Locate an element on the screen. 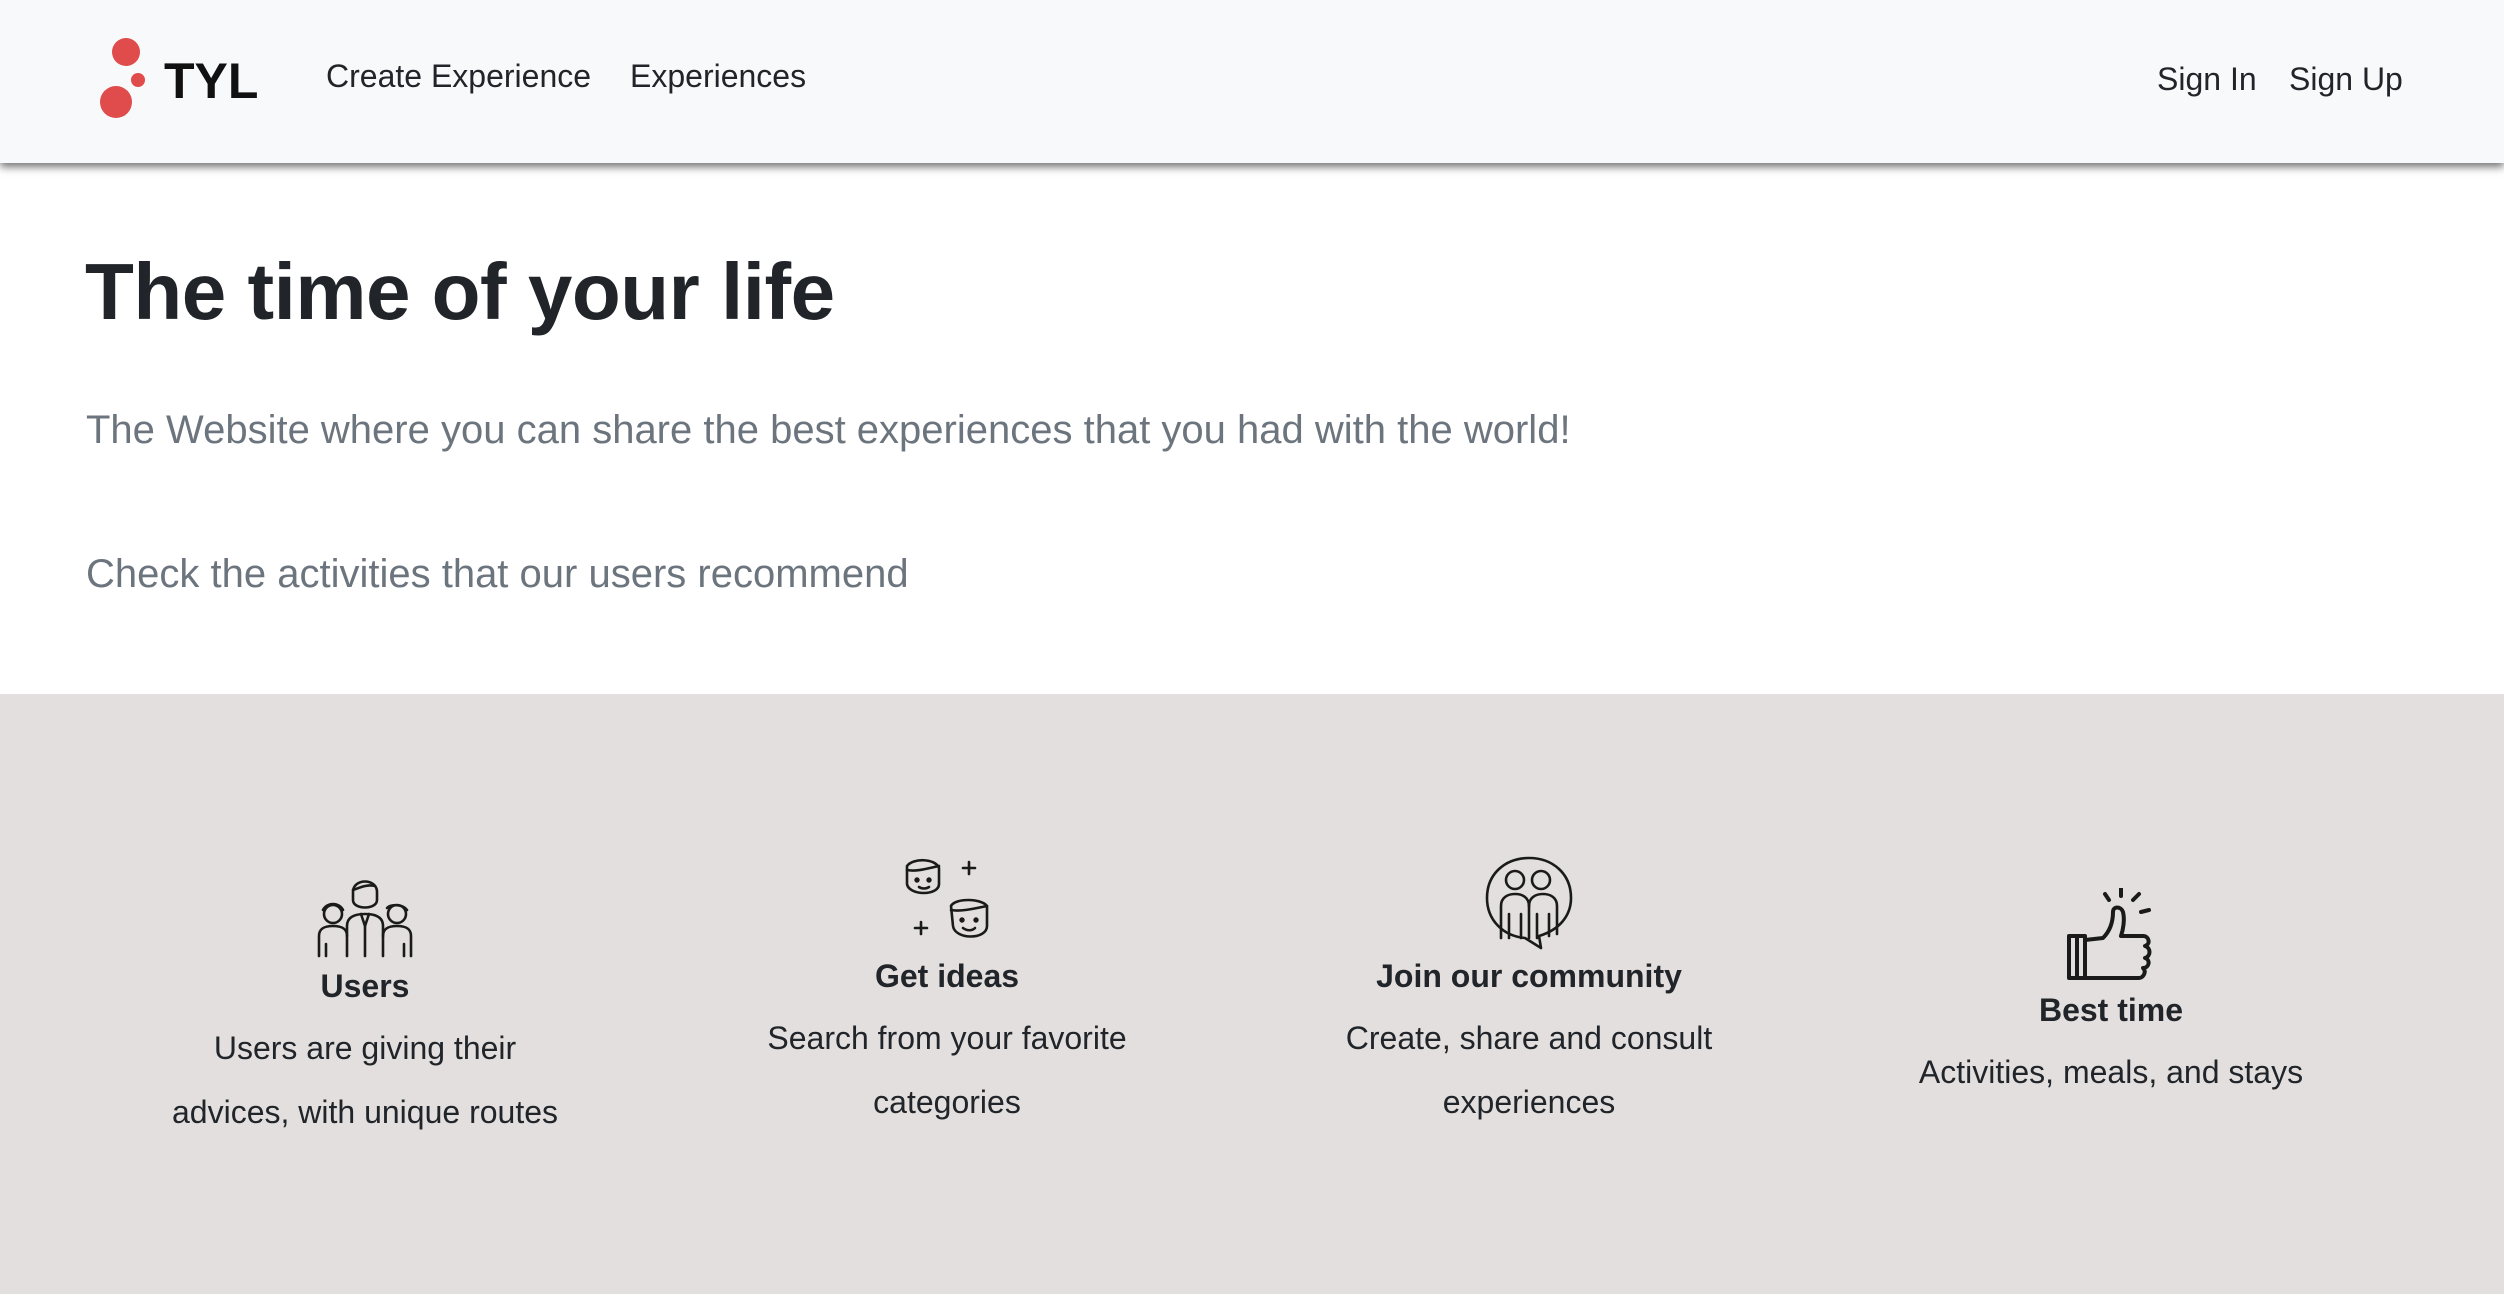 This screenshot has height=1304, width=2504. nav-create-experience: Create Experience is located at coordinates (458, 76).